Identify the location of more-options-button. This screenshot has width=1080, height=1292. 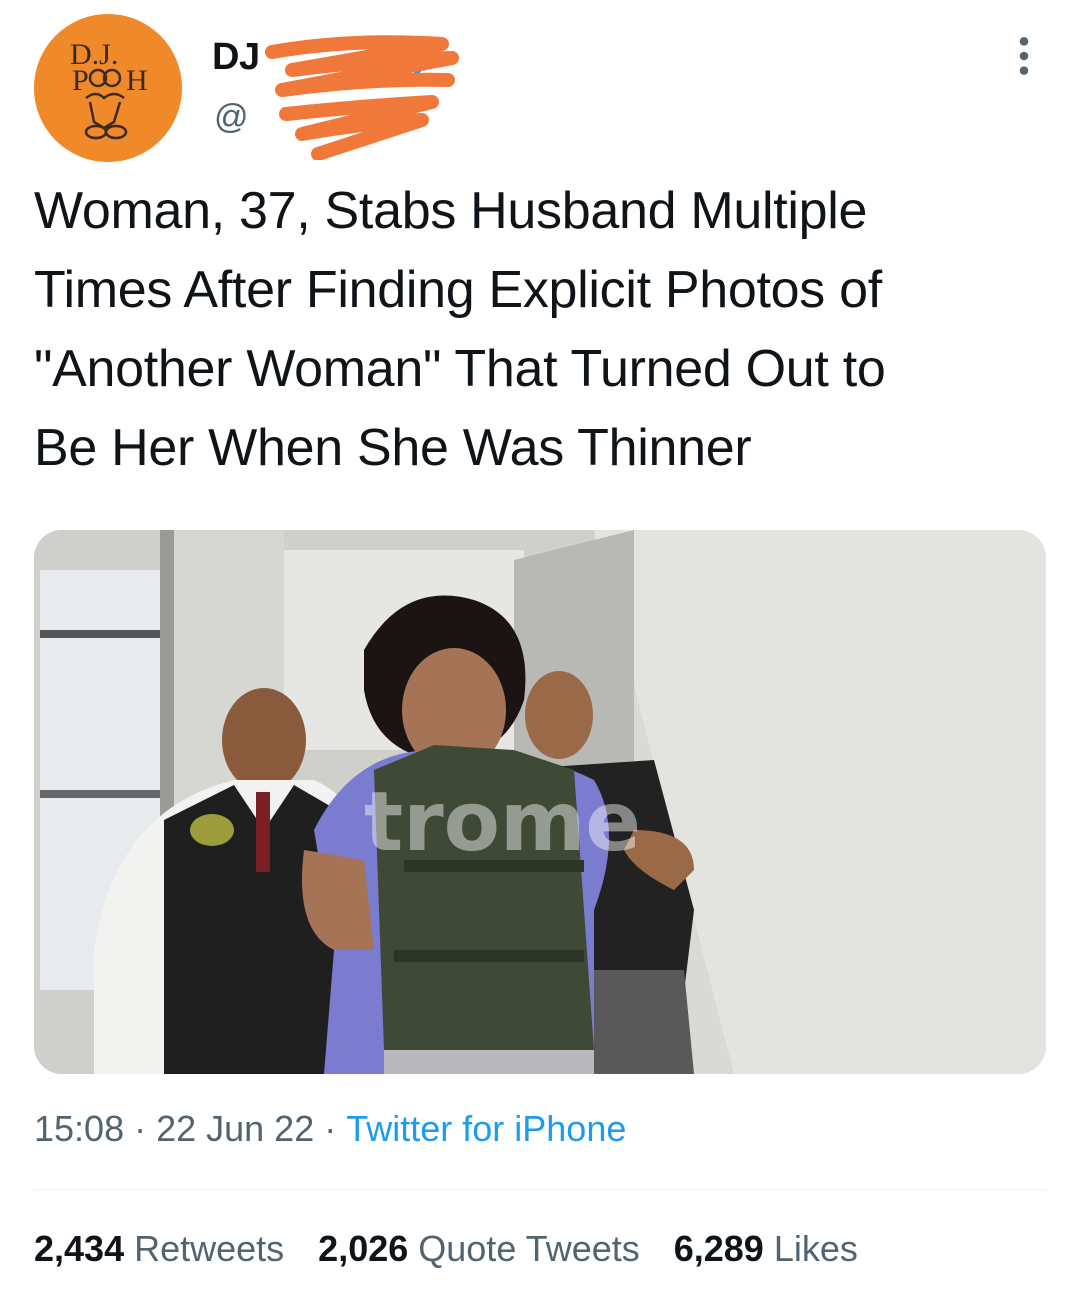
(1024, 56).